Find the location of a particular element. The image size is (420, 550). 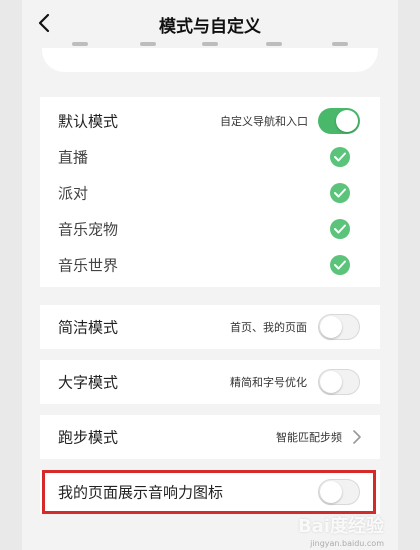

default-mode-toggle is located at coordinates (339, 121).